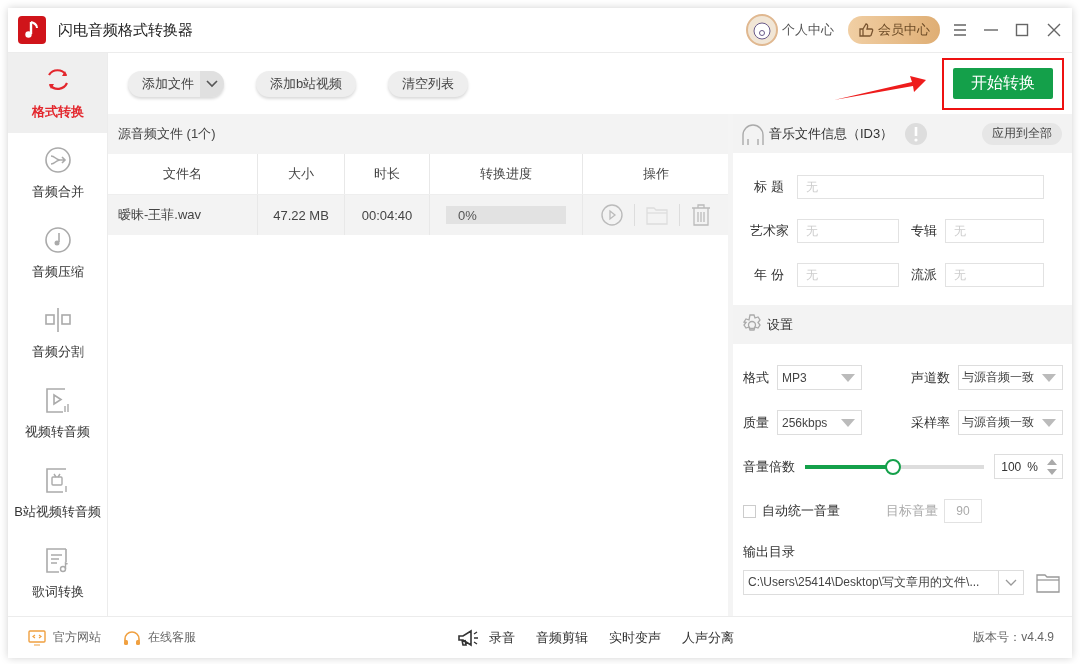 The width and height of the screenshot is (1080, 664). What do you see at coordinates (57, 319) in the screenshot?
I see `split-icon` at bounding box center [57, 319].